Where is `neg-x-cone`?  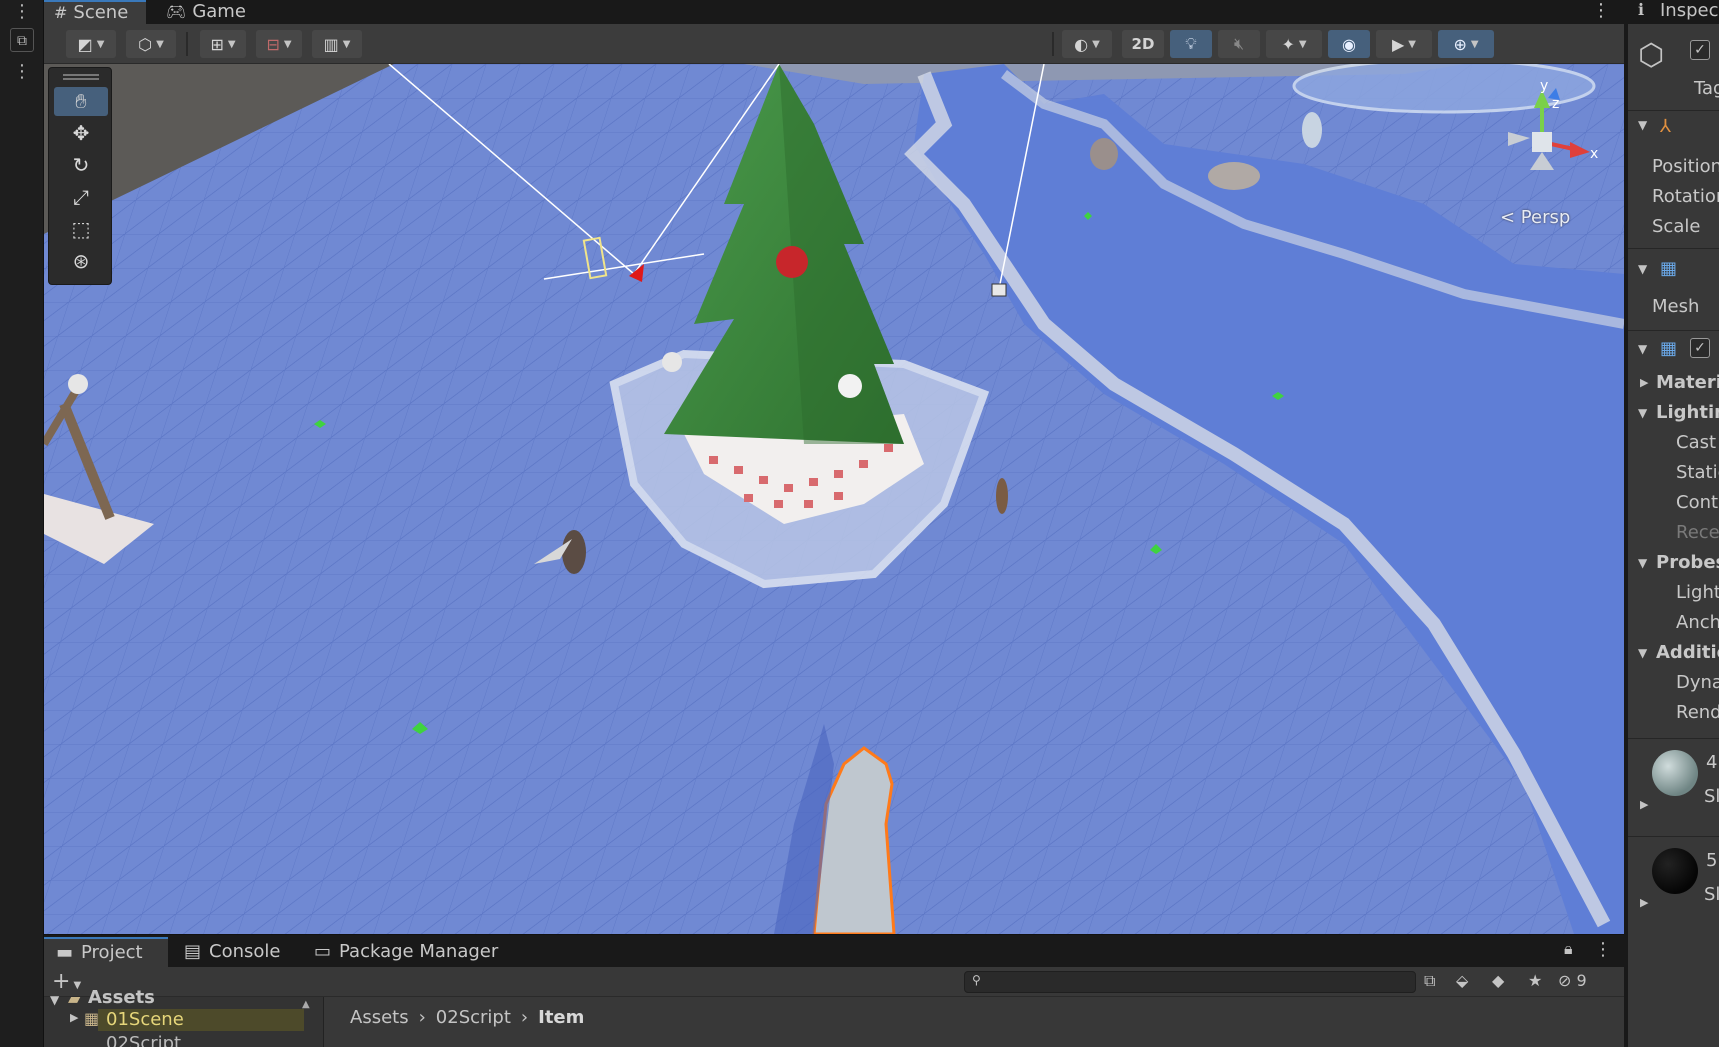 neg-x-cone is located at coordinates (1519, 139).